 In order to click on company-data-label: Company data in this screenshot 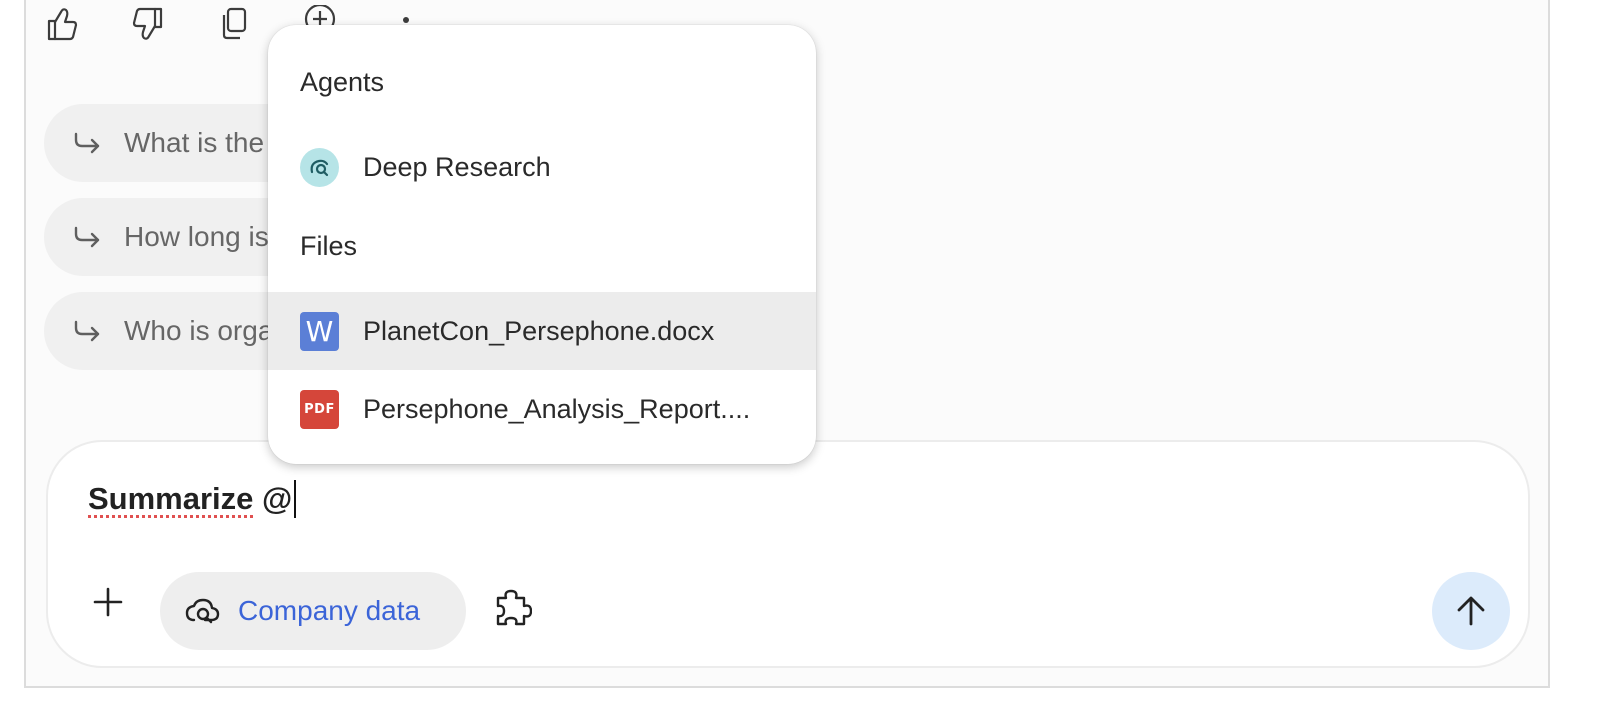, I will do `click(329, 610)`.